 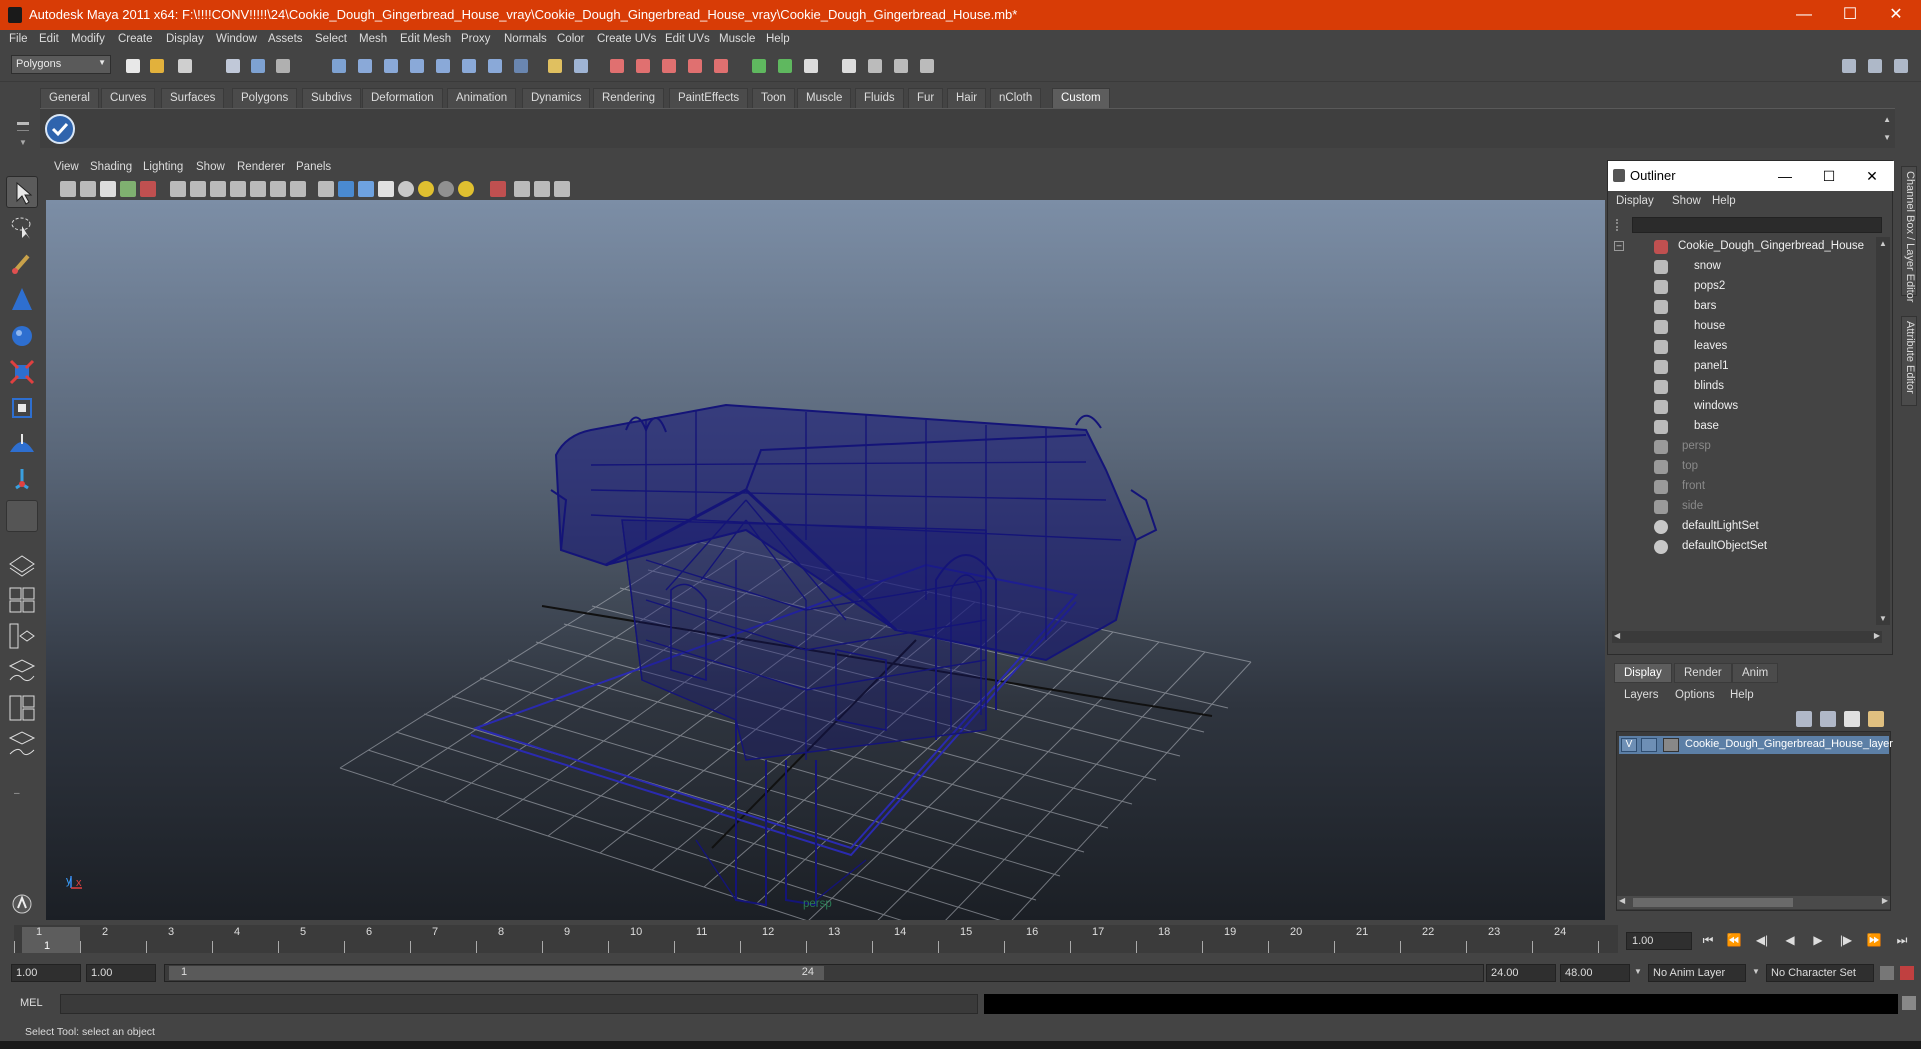 I want to click on snap-plane-icon, so click(x=417, y=66).